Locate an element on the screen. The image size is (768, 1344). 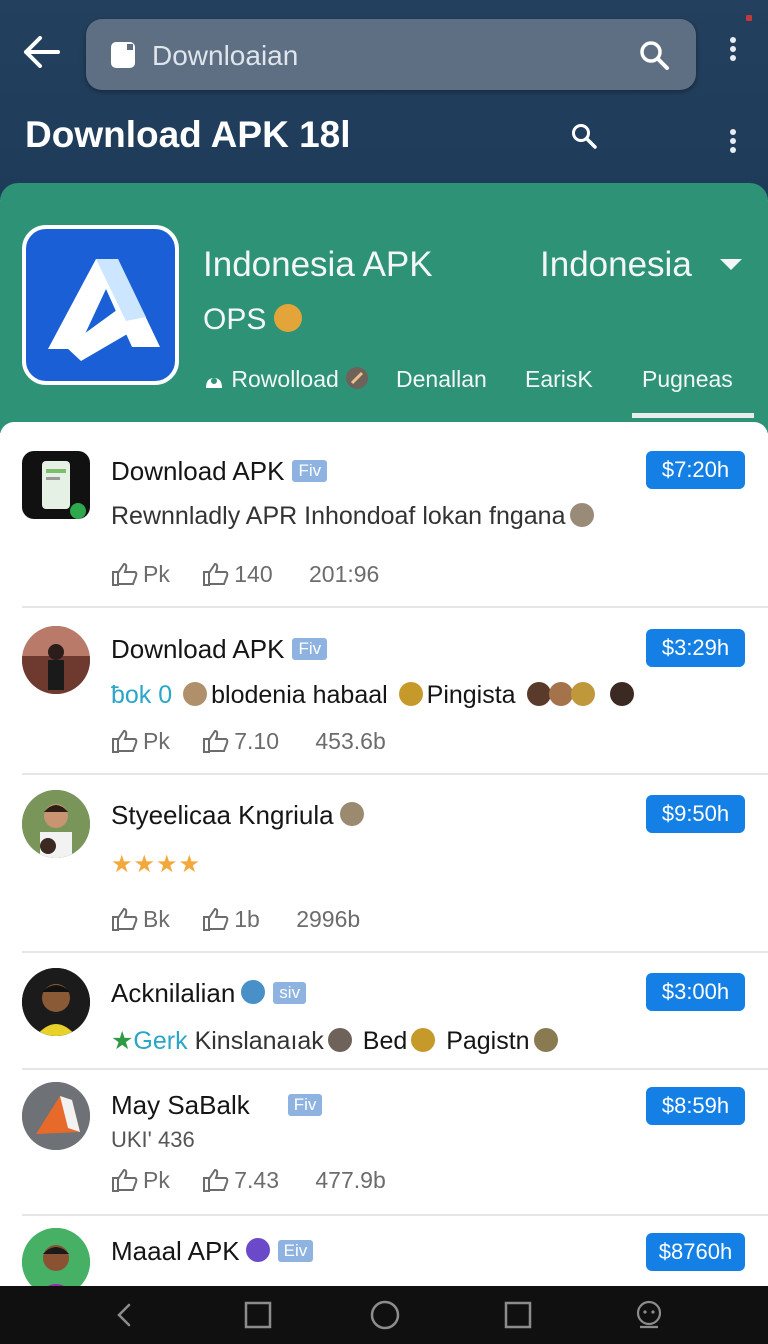
list-item: Maaal APK Eiv $8760h is located at coordinates (384, 1250).